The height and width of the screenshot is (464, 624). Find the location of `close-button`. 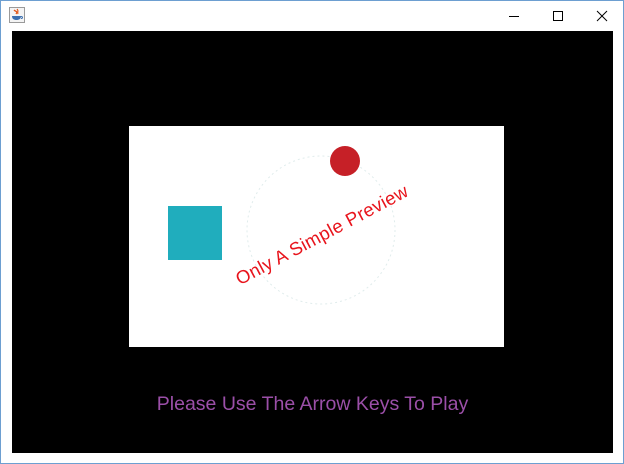

close-button is located at coordinates (601, 15).